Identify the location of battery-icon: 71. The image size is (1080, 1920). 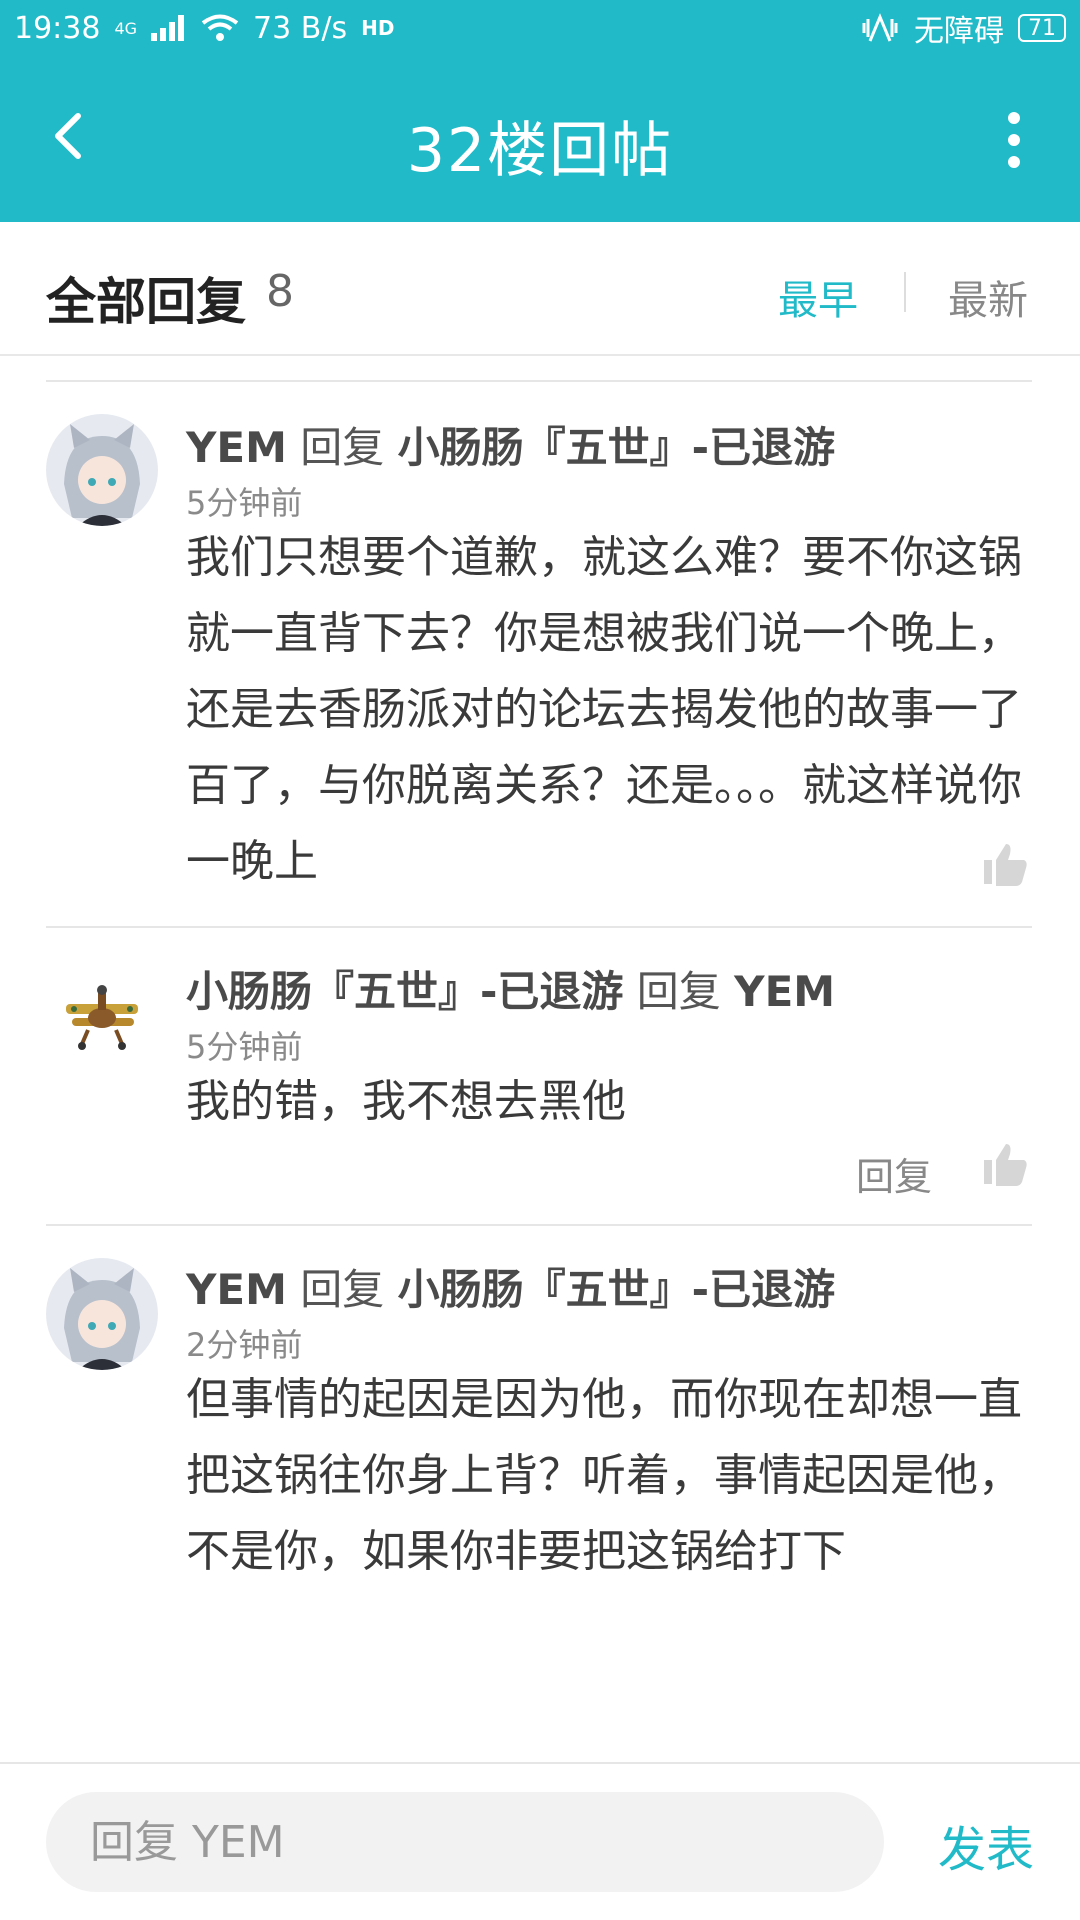
(1042, 28).